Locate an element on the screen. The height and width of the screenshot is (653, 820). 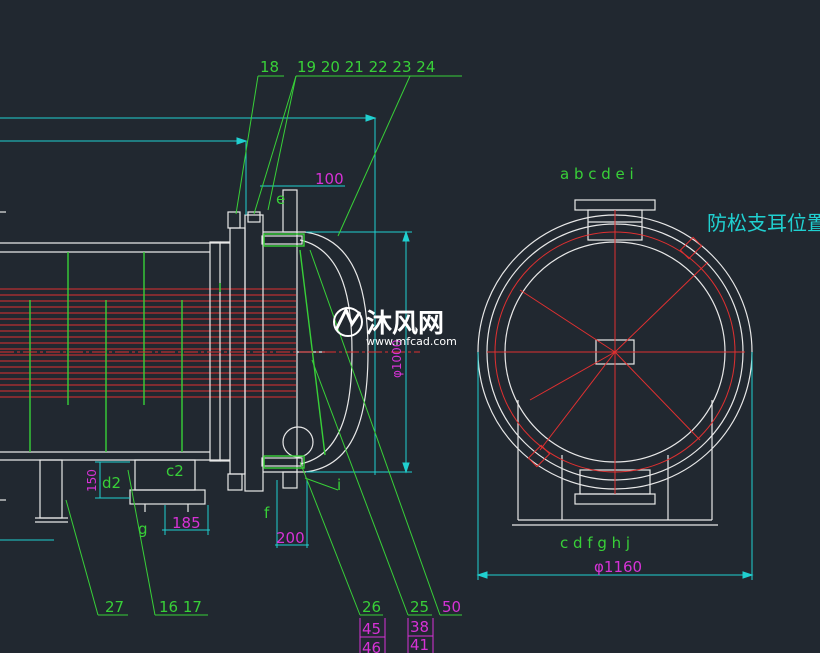
nozzle-row-bottom: c d f g h j is located at coordinates (595, 543).